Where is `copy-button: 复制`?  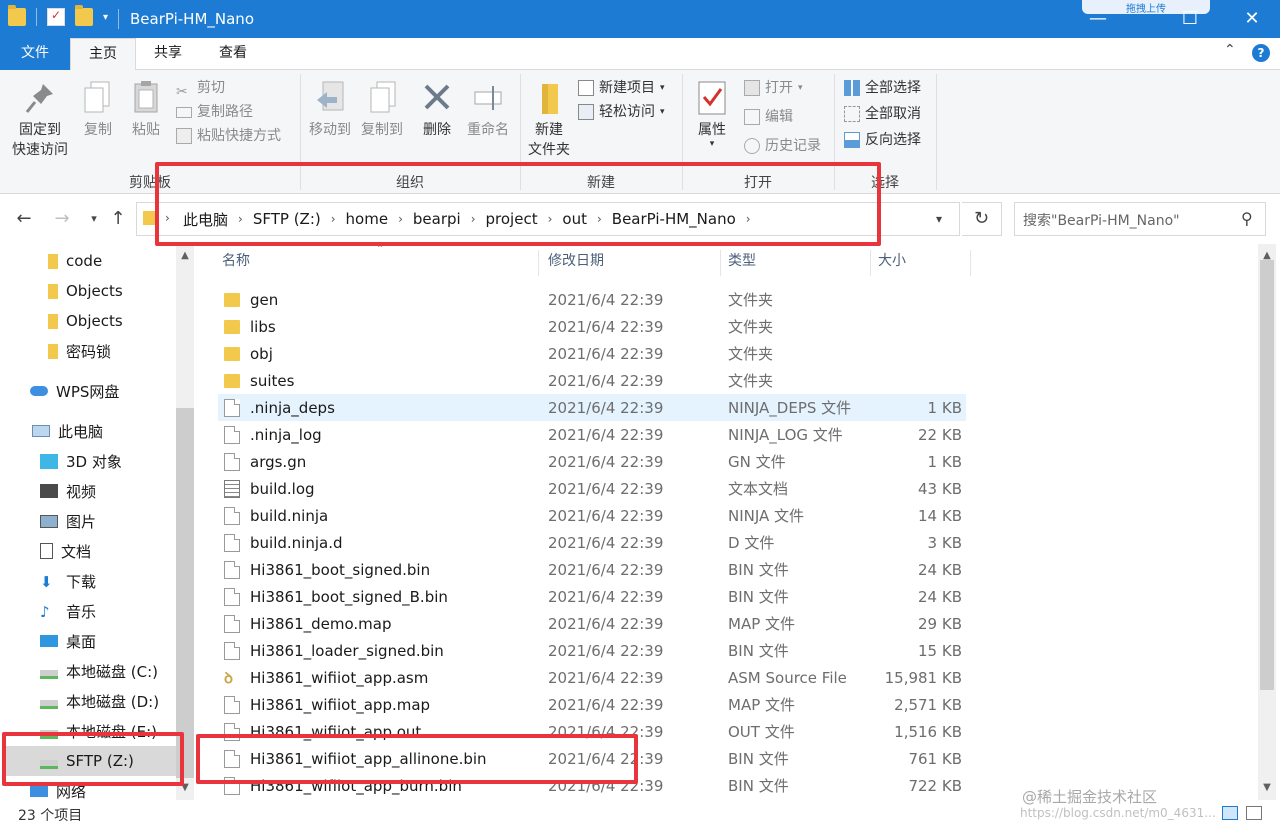 copy-button: 复制 is located at coordinates (98, 110).